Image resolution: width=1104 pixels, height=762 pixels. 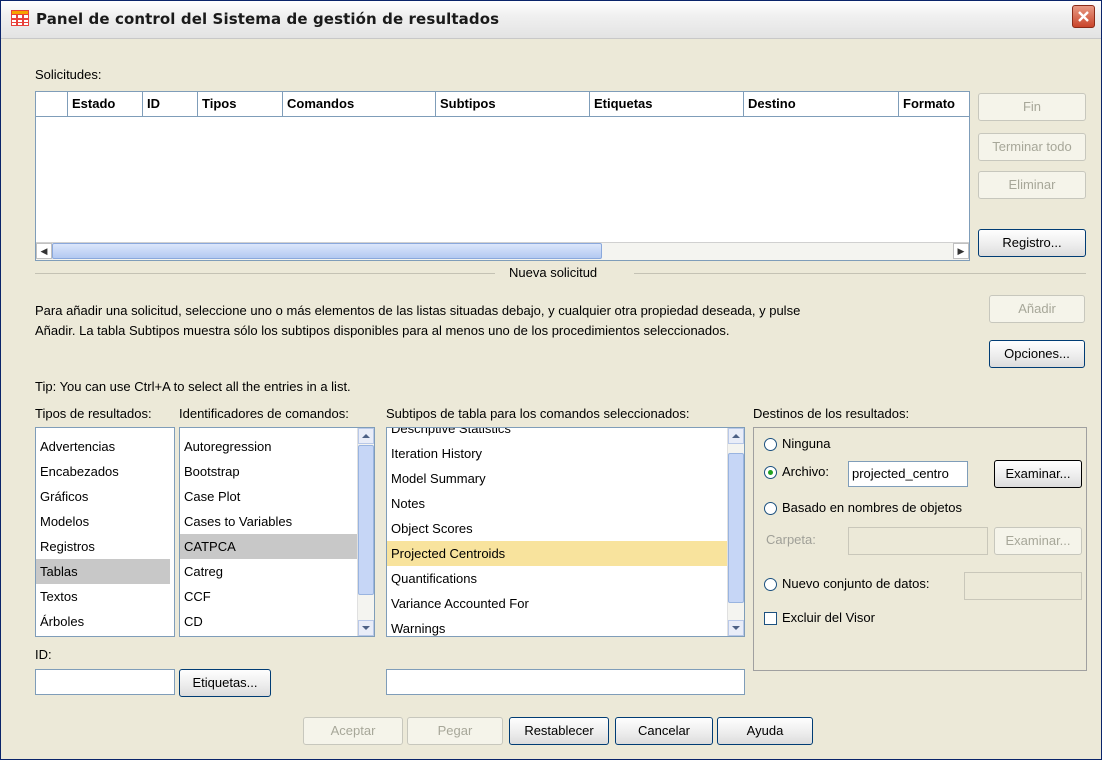 What do you see at coordinates (557, 553) in the screenshot?
I see `list-item-selected: Projected Centroids` at bounding box center [557, 553].